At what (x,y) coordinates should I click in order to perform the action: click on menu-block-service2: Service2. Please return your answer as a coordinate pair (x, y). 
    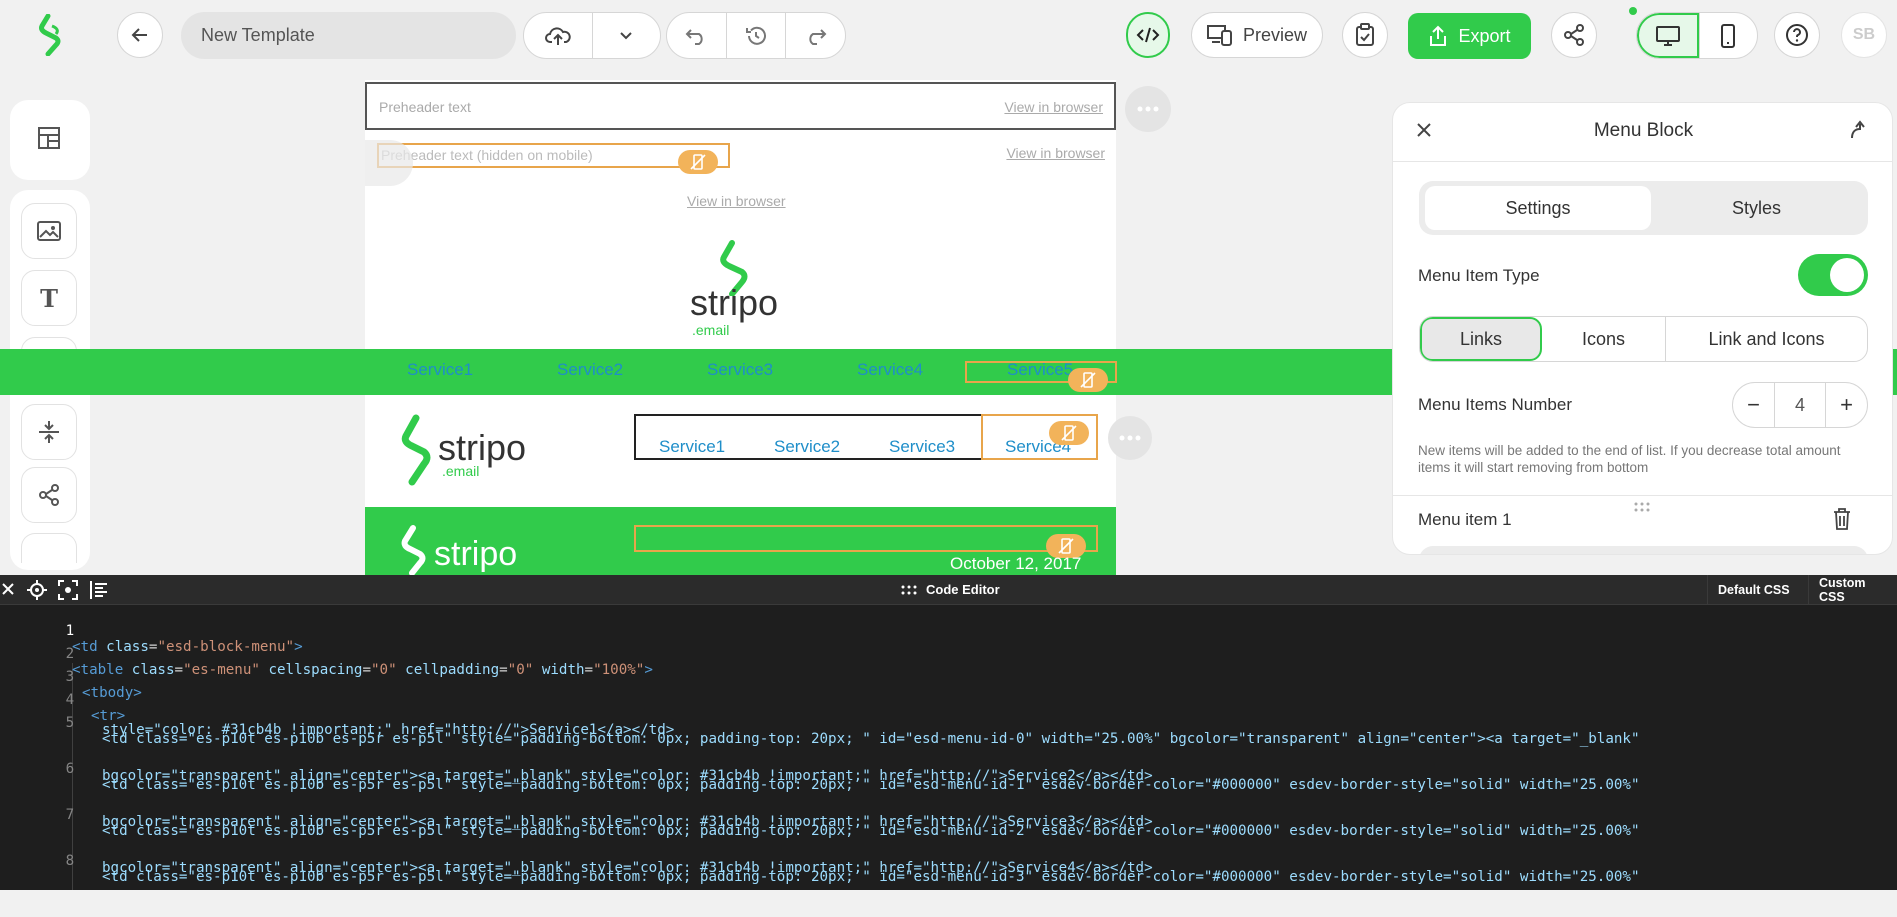
    Looking at the image, I should click on (807, 447).